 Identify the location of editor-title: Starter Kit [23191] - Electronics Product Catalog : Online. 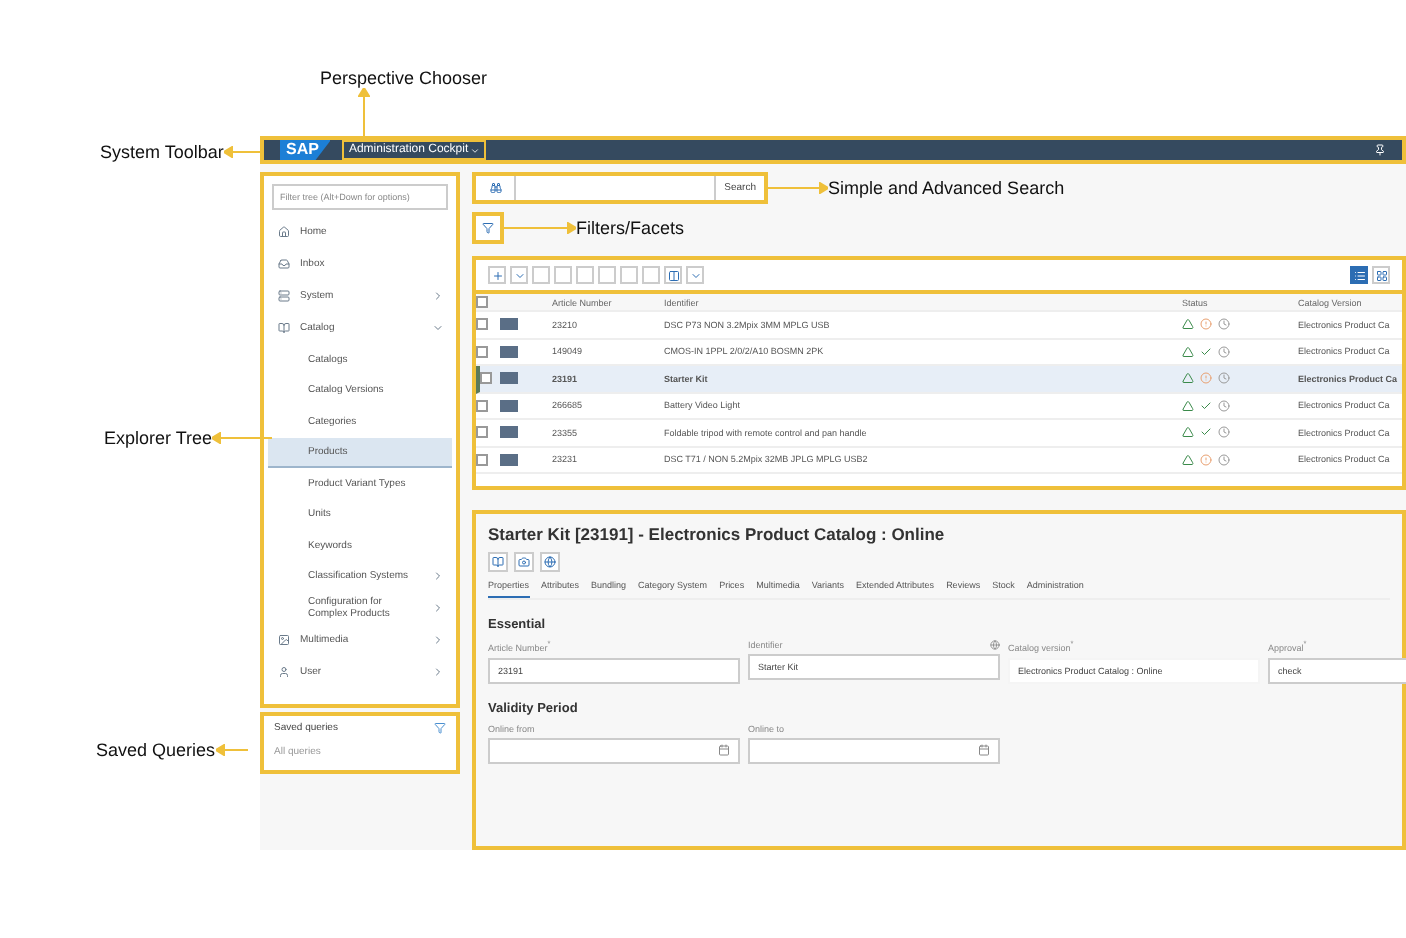
(717, 534).